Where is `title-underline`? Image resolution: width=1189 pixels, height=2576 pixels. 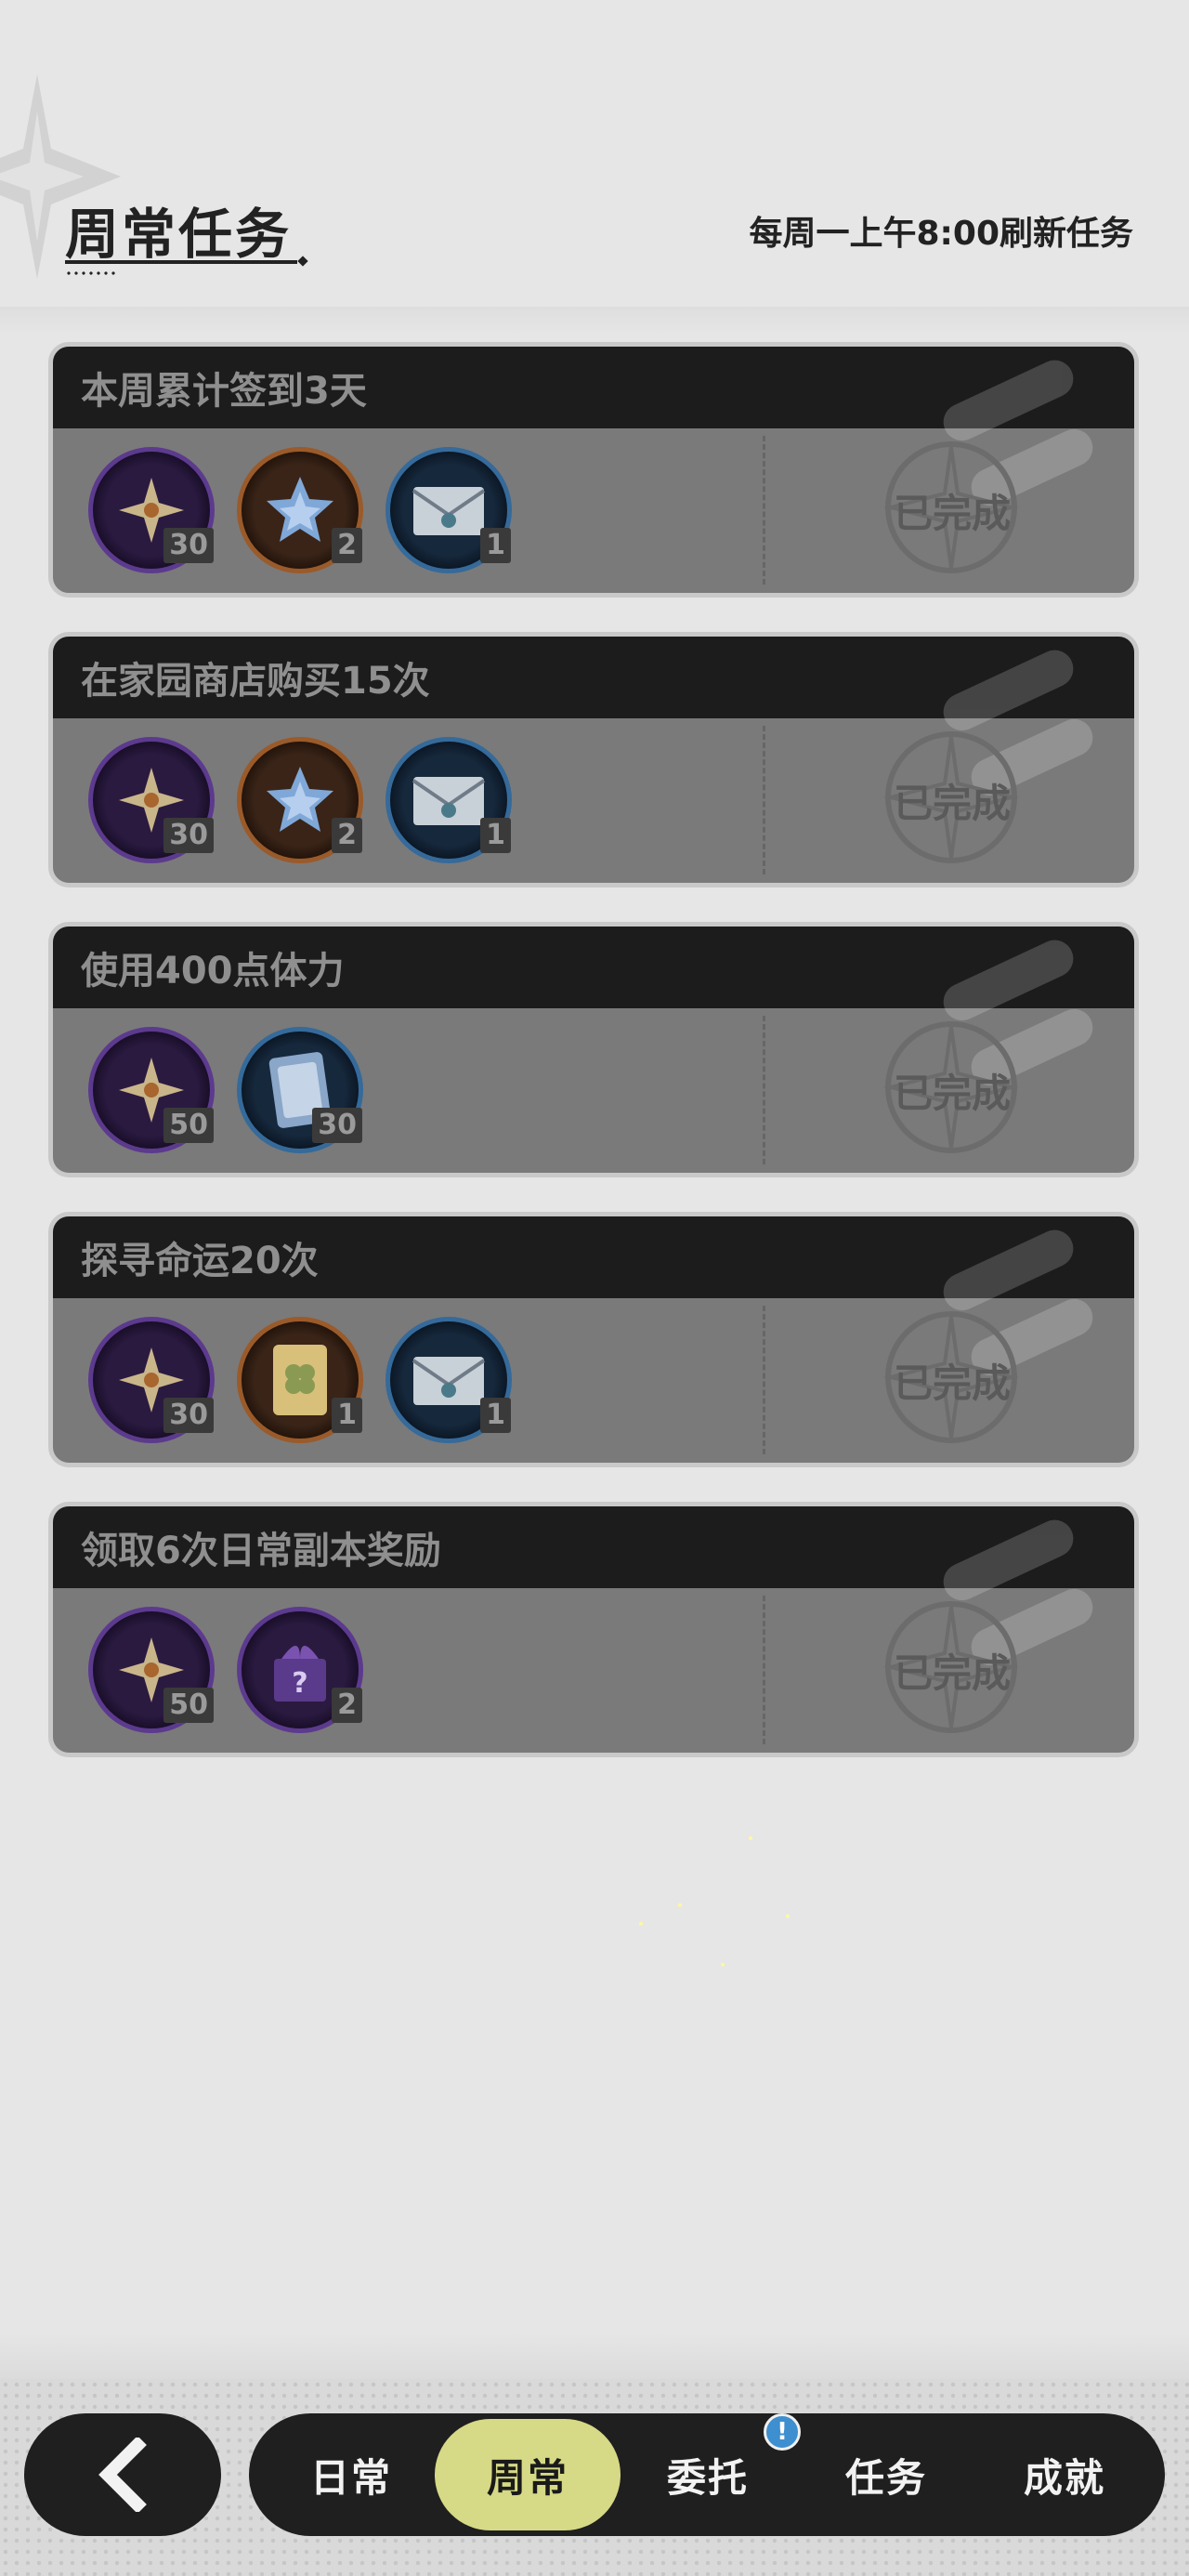 title-underline is located at coordinates (181, 262).